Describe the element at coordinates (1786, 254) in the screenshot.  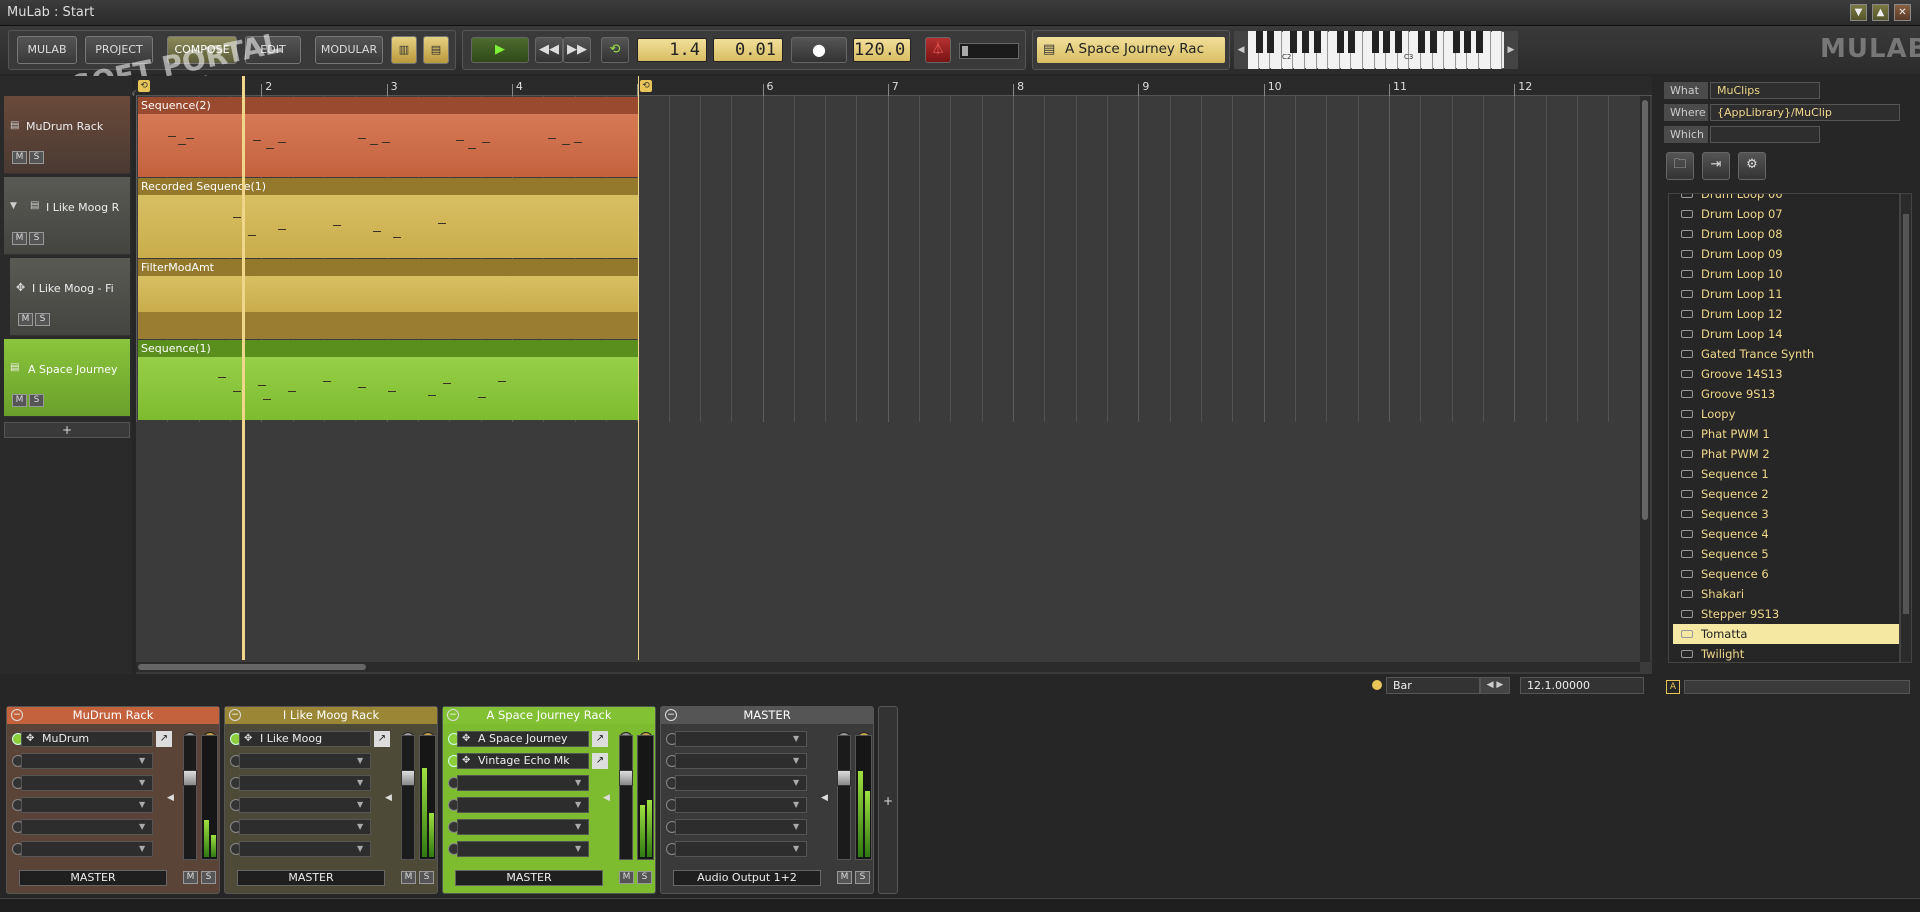
I see `browser-item: Drum Loop 09` at that location.